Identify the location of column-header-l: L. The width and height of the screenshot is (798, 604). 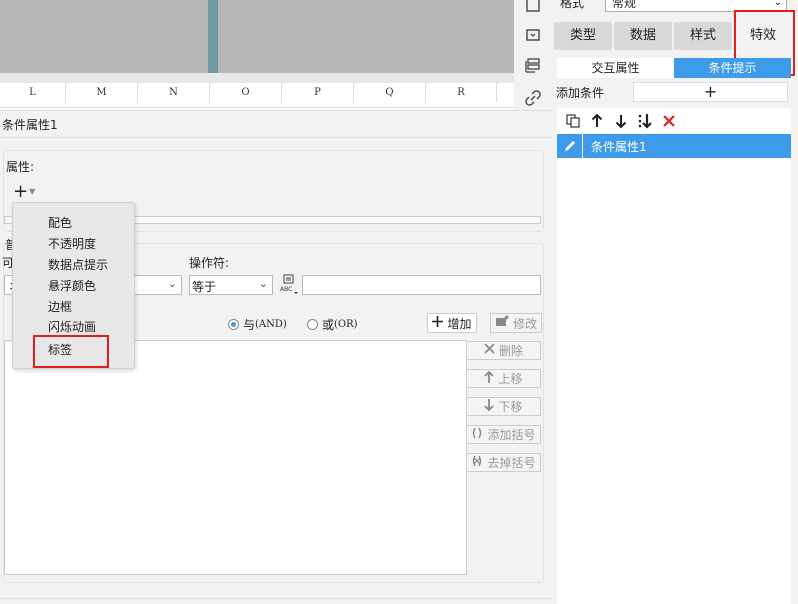
(33, 92).